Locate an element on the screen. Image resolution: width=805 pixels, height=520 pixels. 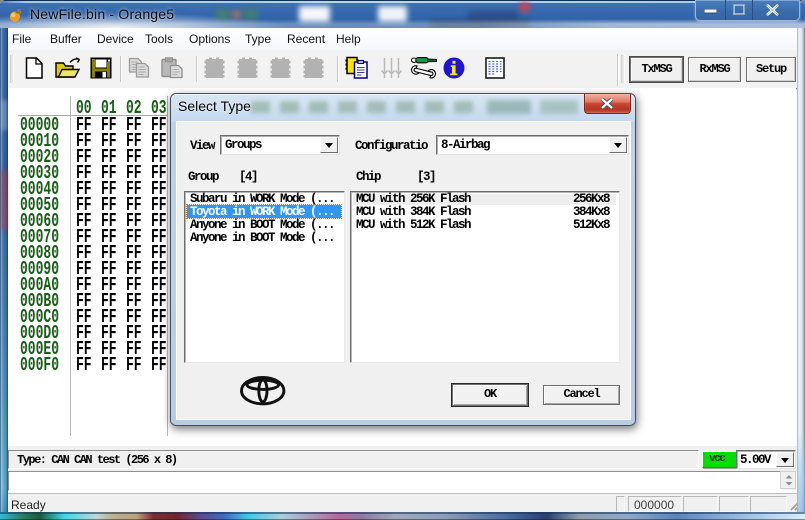
svg-text: 5 is located at coordinates (19, 12).